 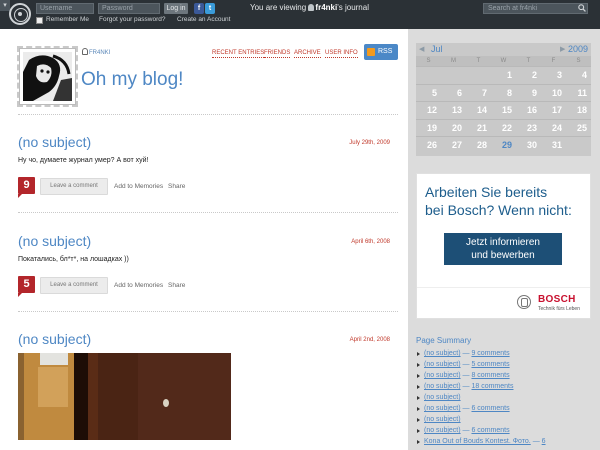 I want to click on calendar-day: 23, so click(x=528, y=127).